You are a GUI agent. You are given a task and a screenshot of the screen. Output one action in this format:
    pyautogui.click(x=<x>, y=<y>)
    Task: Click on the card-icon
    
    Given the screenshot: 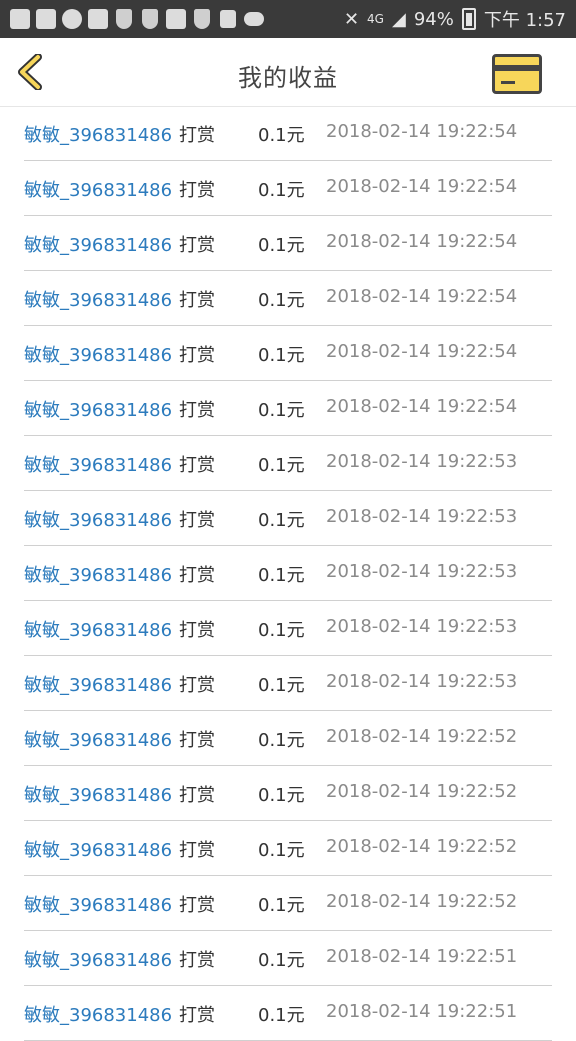 What is the action you would take?
    pyautogui.click(x=517, y=74)
    